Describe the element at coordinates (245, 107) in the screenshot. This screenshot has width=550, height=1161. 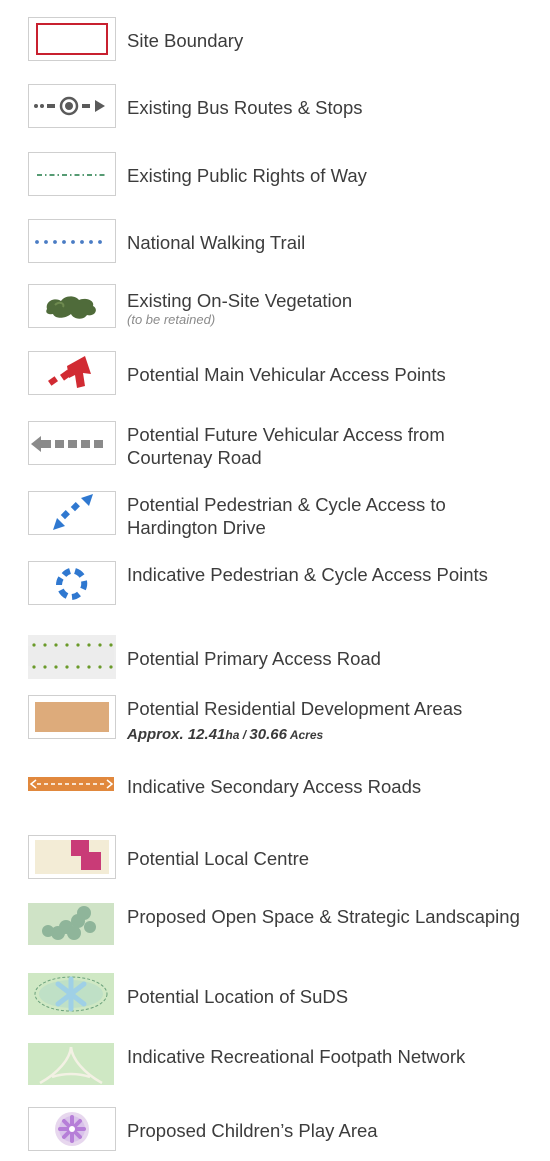
I see `legend-label: Existing Bus Routes & Stops` at that location.